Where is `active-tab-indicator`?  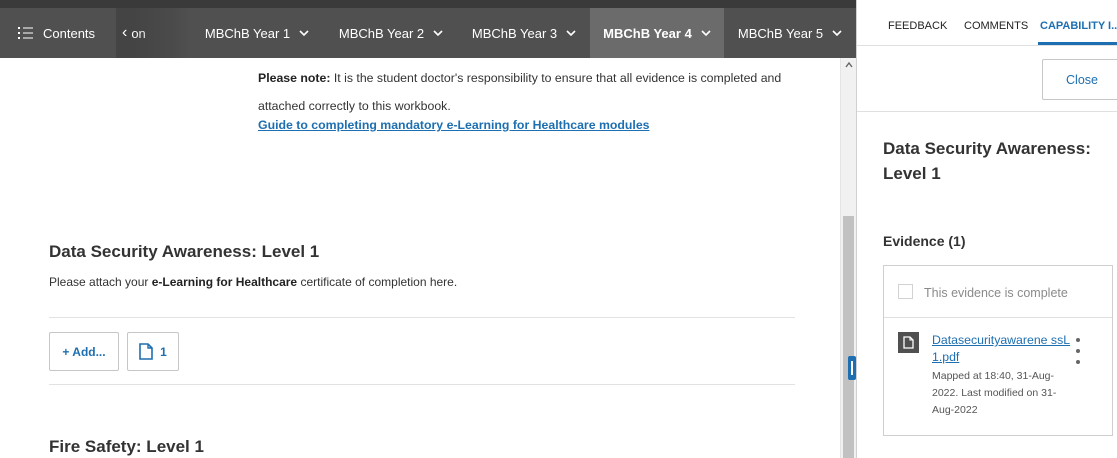
active-tab-indicator is located at coordinates (1077, 43).